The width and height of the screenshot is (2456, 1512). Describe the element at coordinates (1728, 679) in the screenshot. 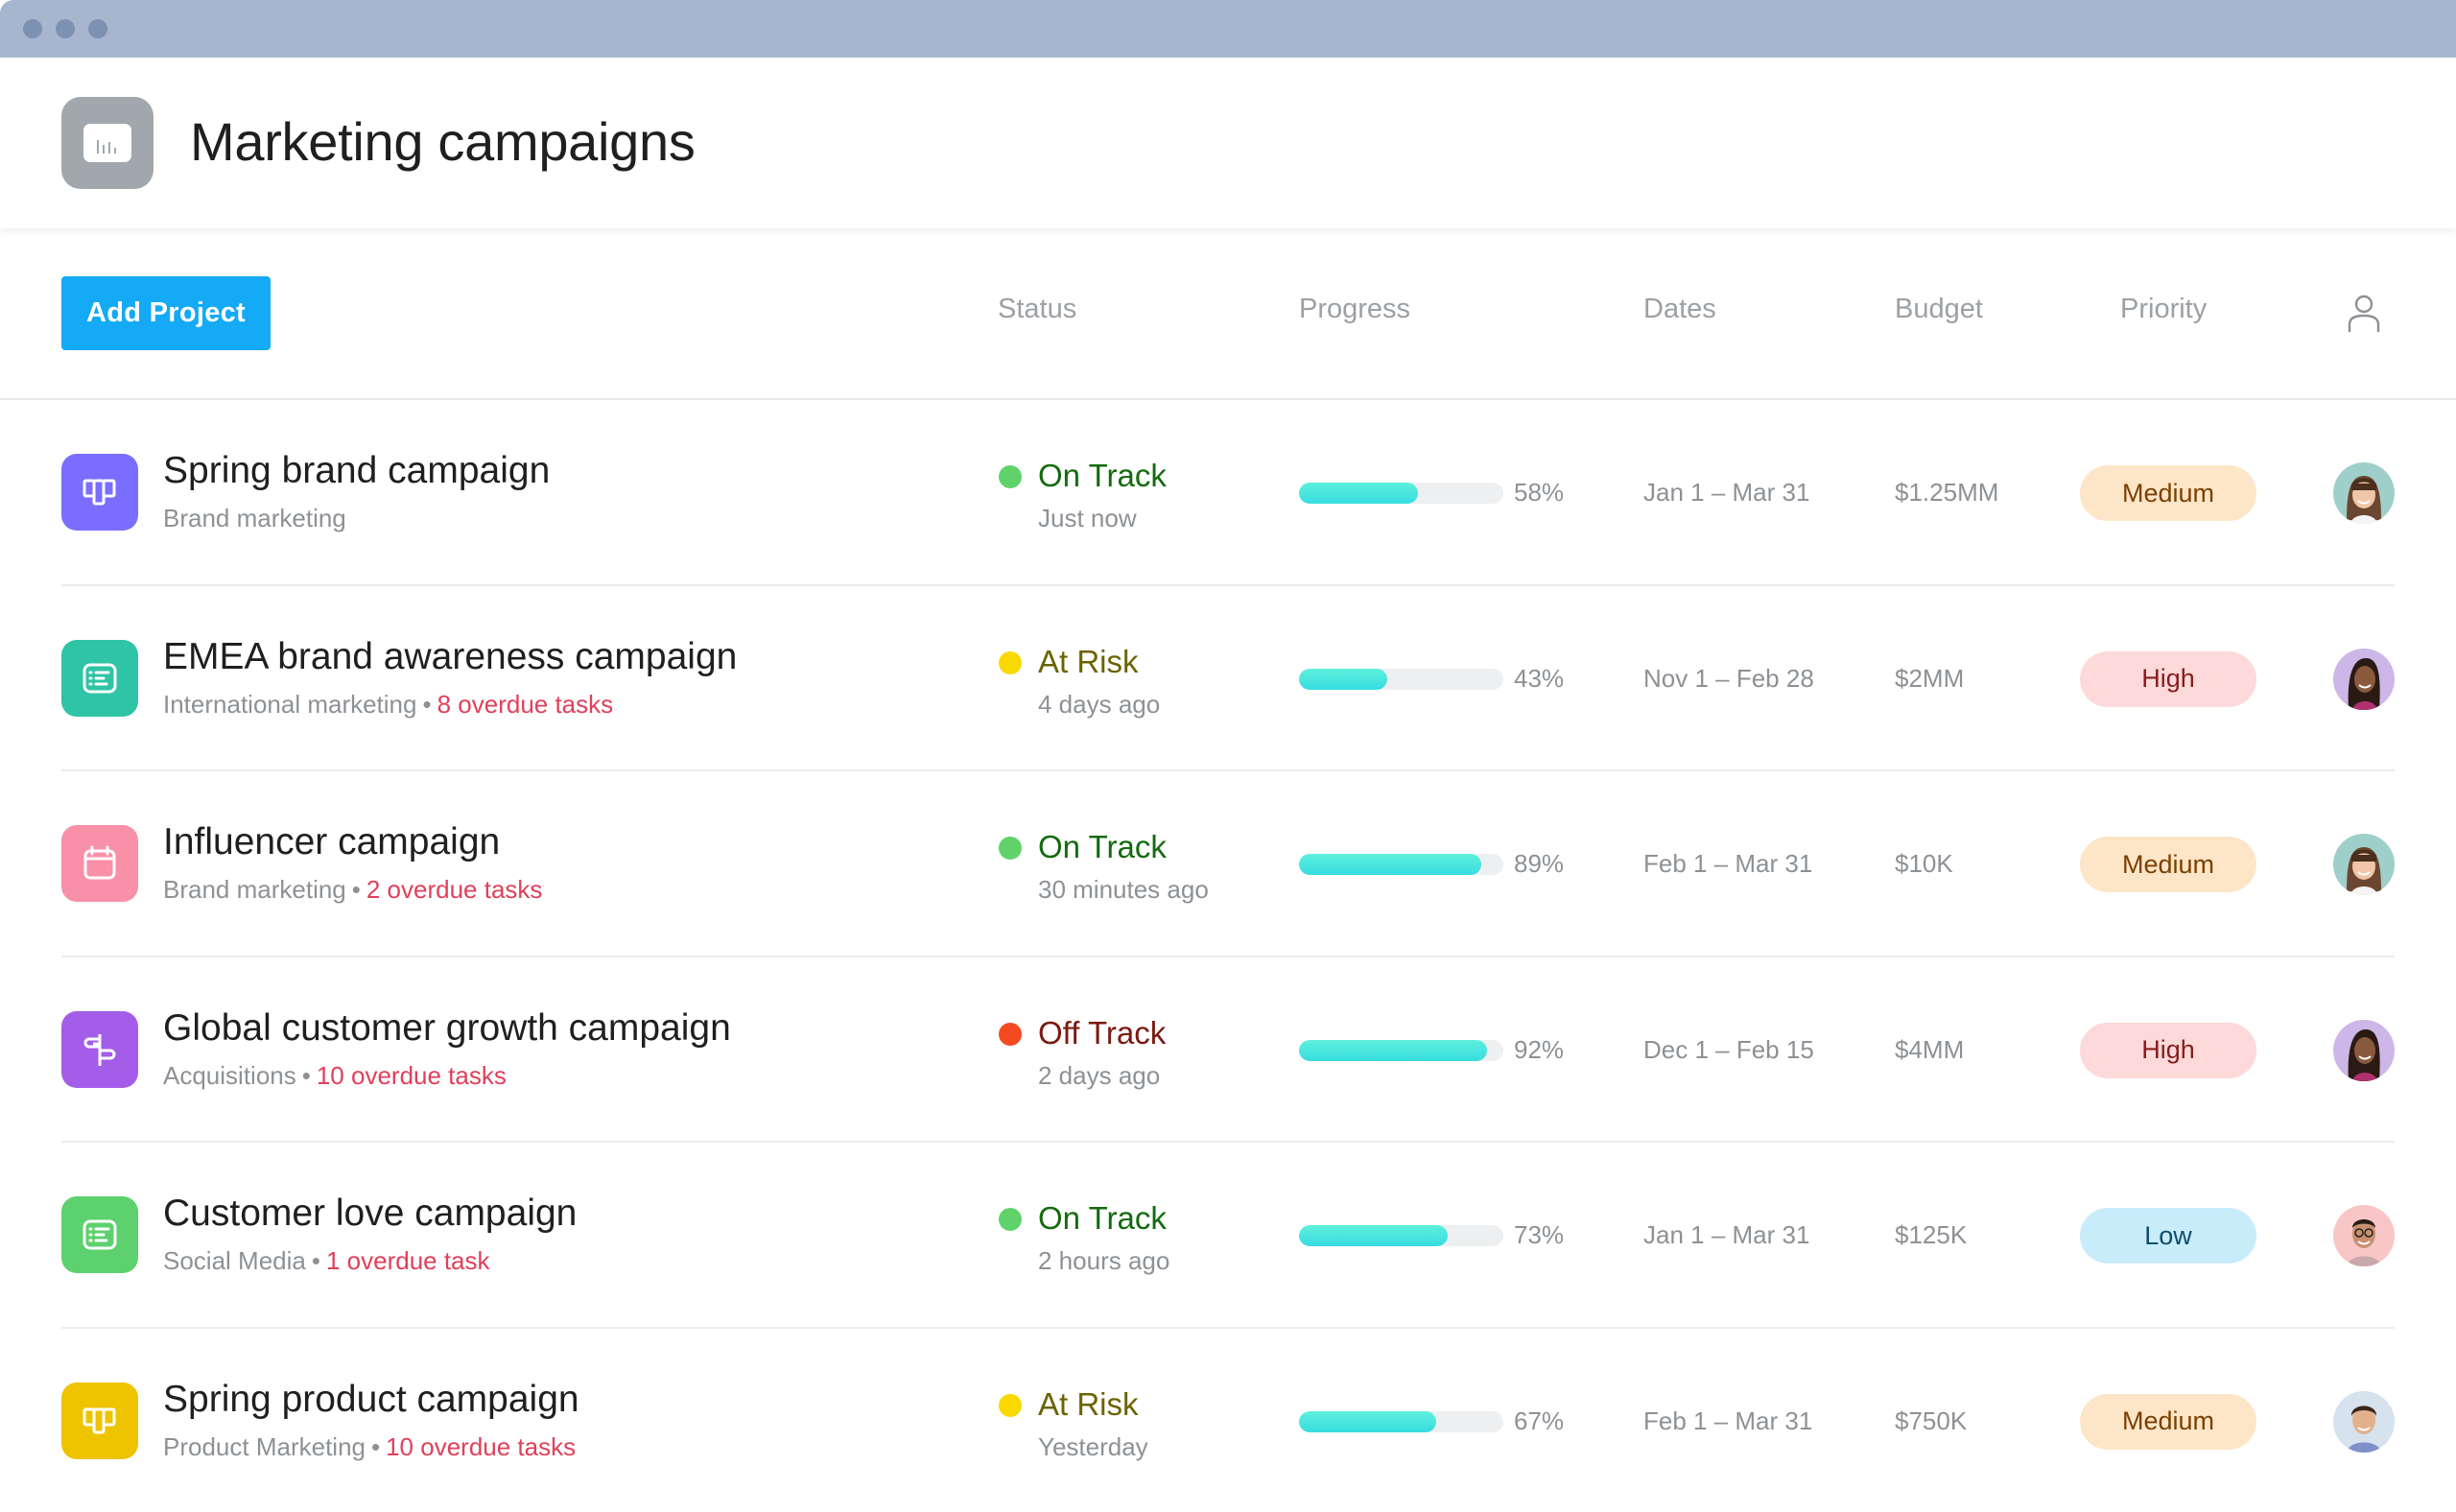

I see `project-dates: Nov 1 – Feb 28` at that location.